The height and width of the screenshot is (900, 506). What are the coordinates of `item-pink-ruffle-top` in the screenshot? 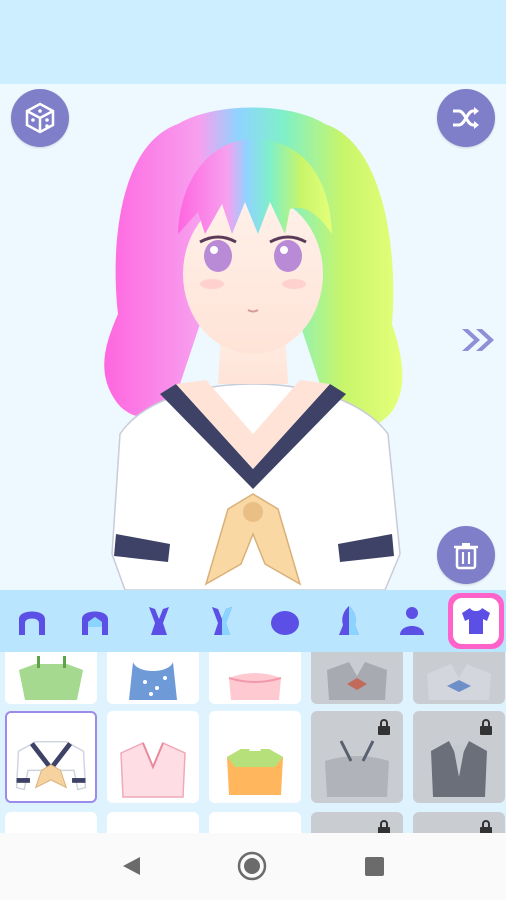 It's located at (255, 678).